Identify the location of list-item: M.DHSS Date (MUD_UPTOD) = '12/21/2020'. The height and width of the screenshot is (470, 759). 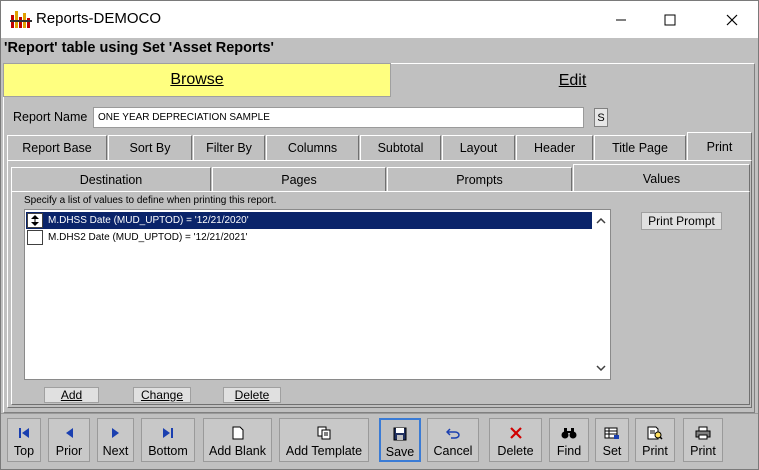
(309, 220).